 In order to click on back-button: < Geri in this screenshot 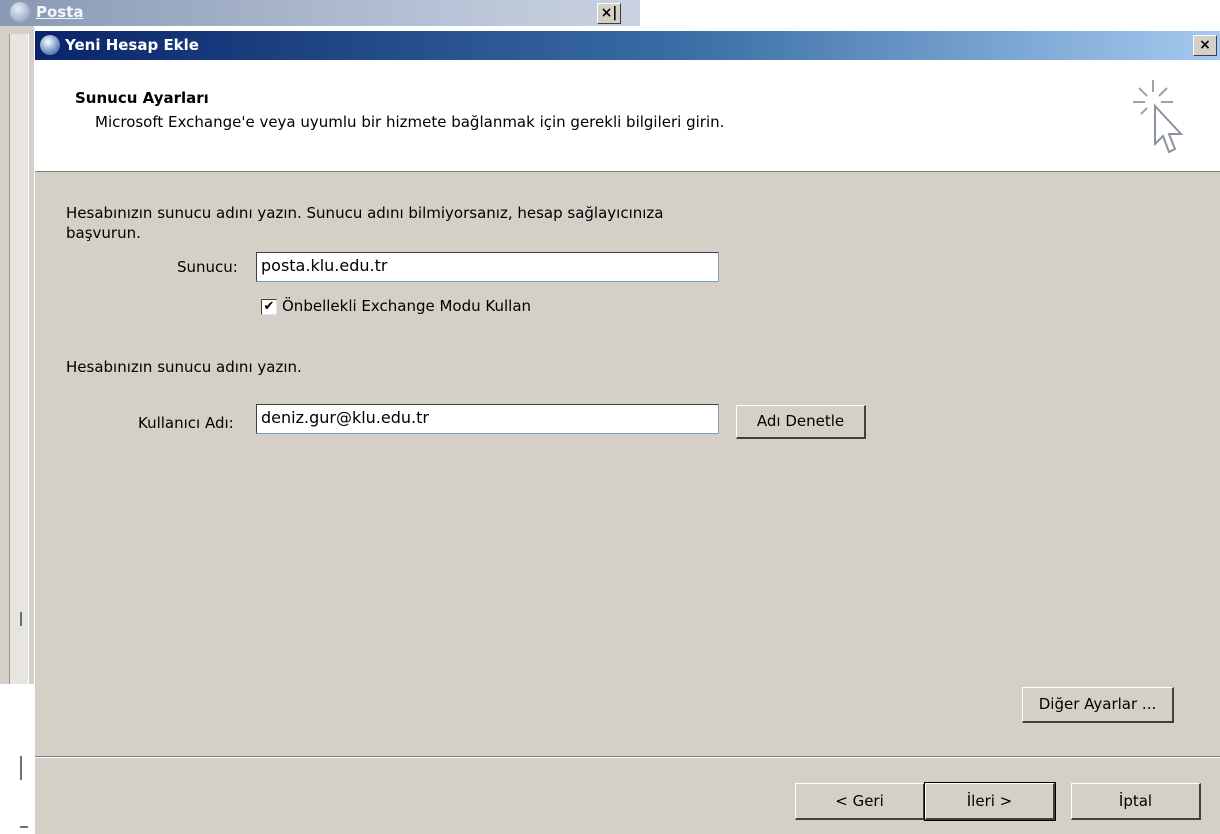, I will do `click(860, 801)`.